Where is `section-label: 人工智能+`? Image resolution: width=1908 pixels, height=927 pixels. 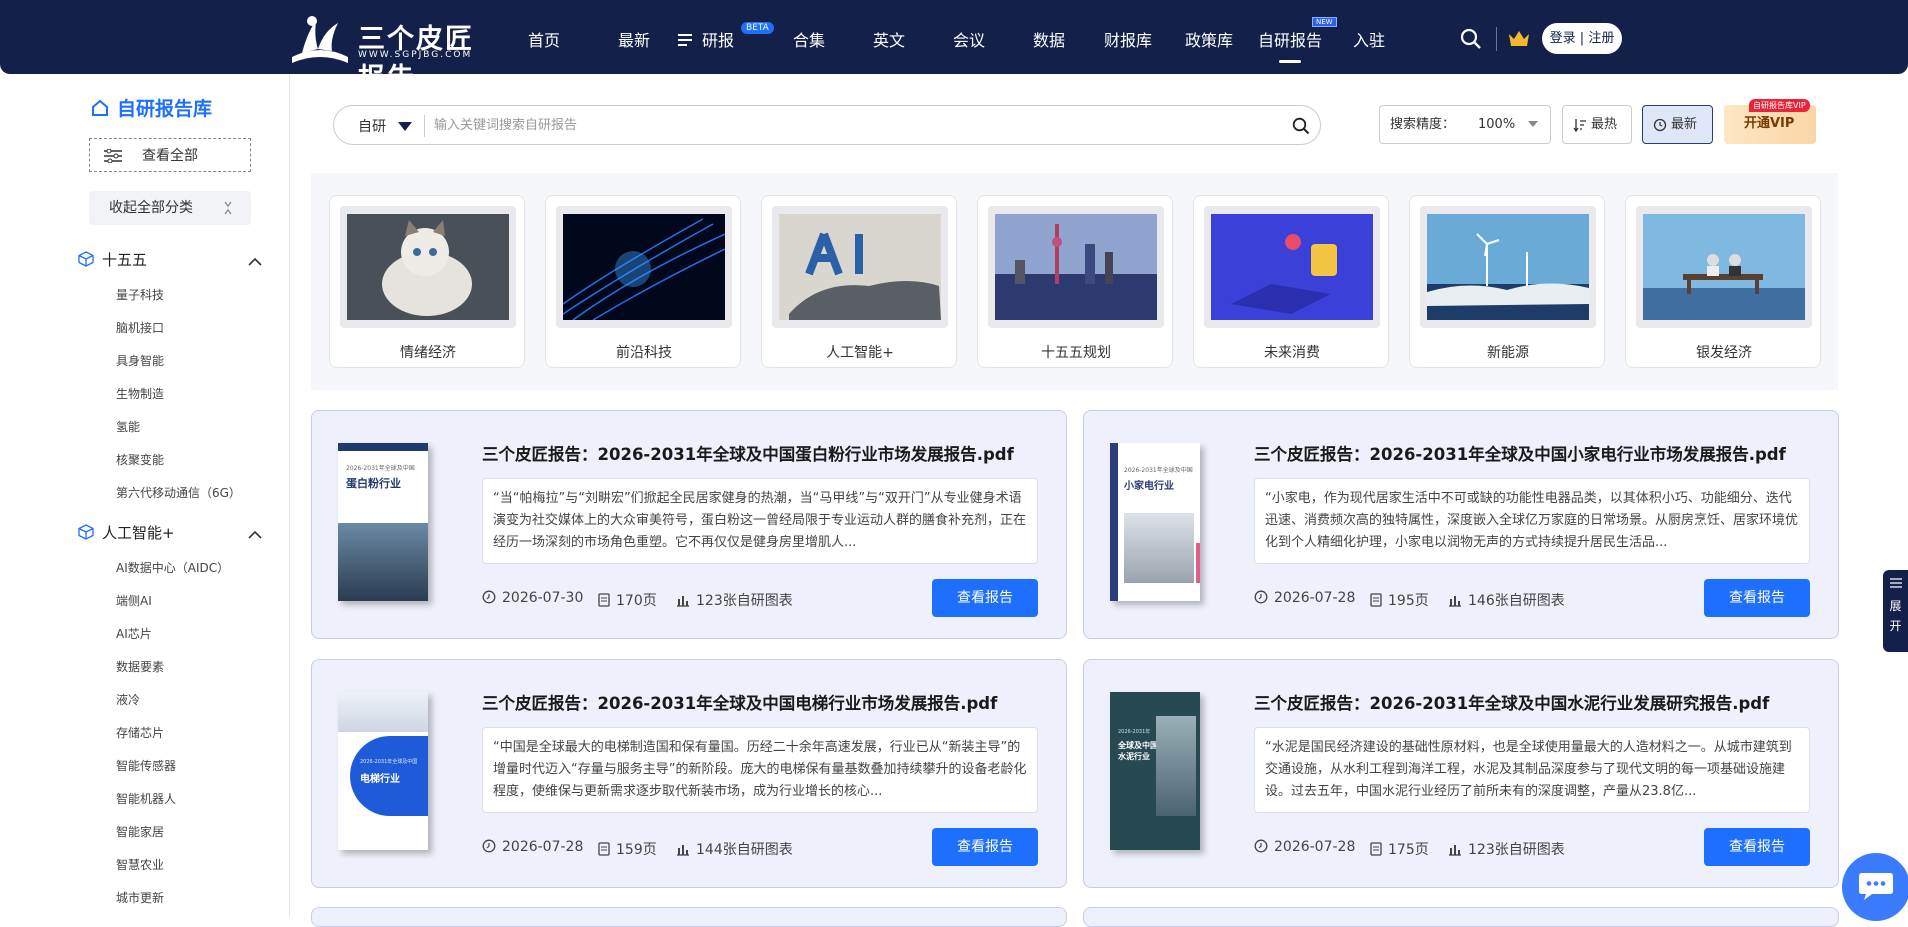
section-label: 人工智能+ is located at coordinates (138, 533).